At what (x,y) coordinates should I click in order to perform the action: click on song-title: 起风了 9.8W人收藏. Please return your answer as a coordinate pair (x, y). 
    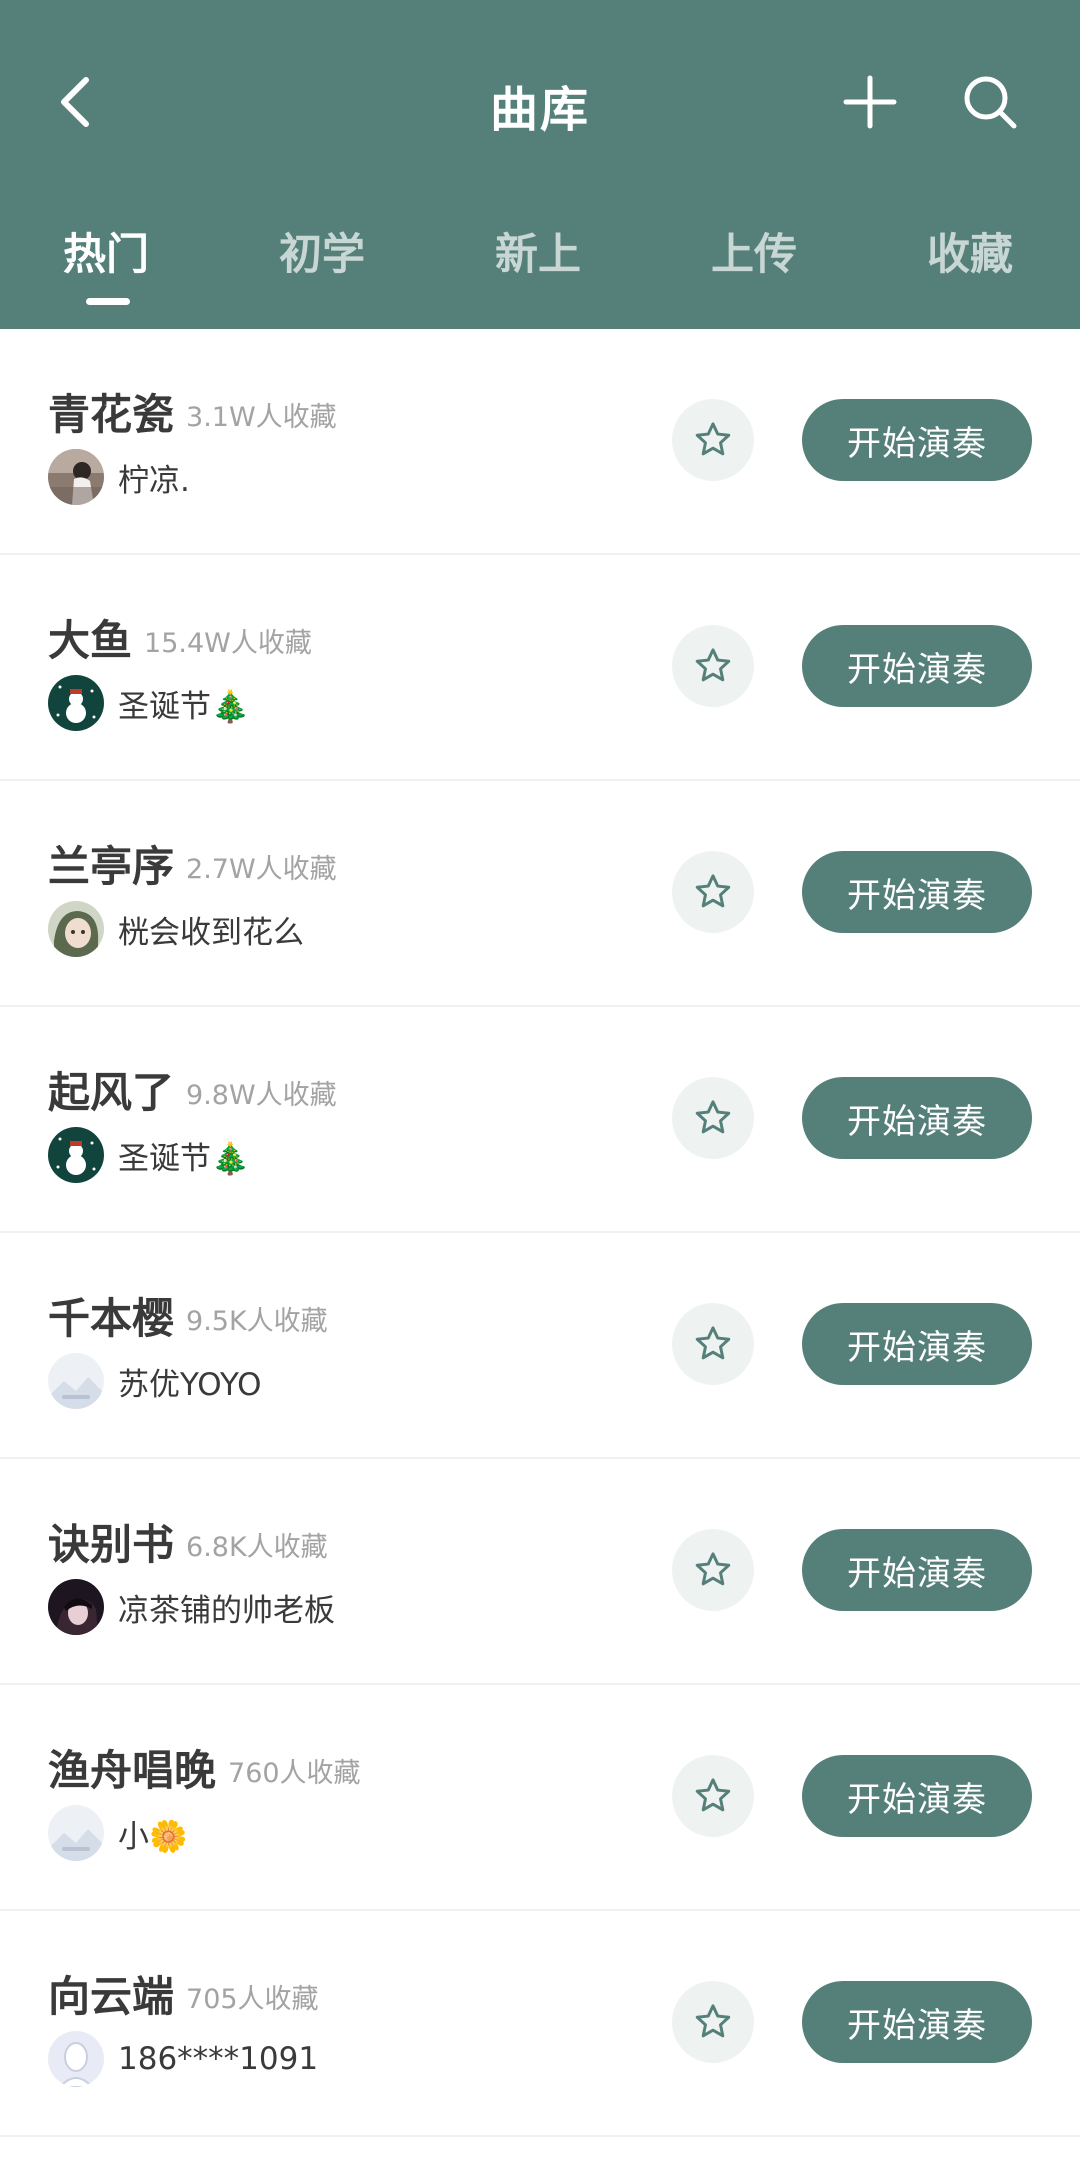
    Looking at the image, I should click on (192, 1089).